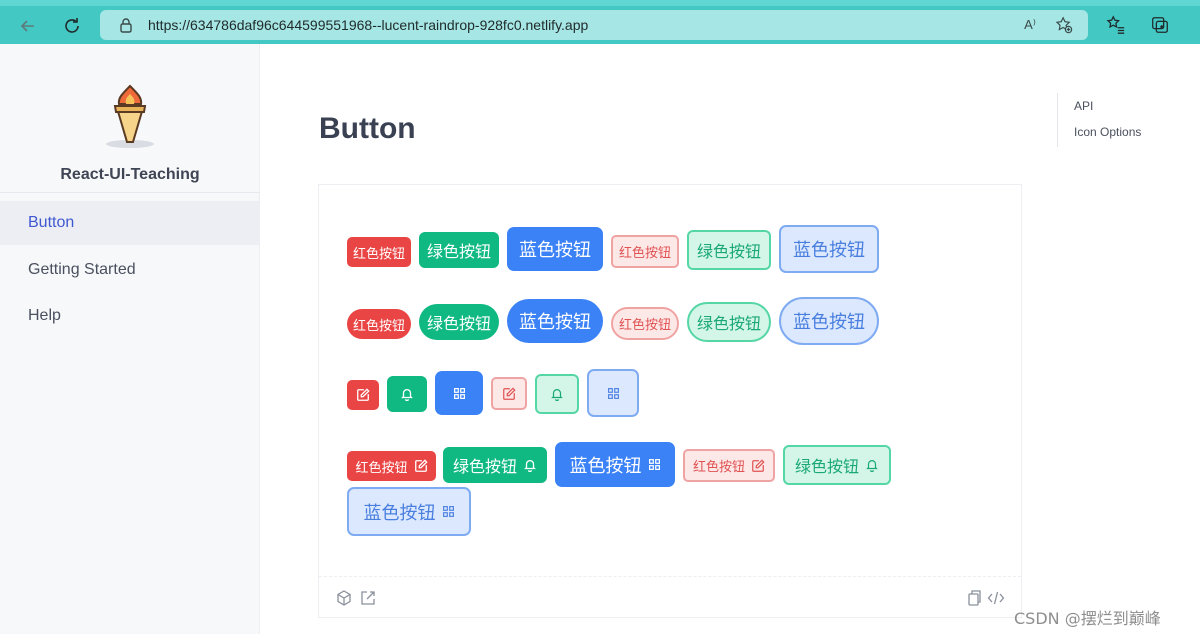 Image resolution: width=1200 pixels, height=634 pixels. I want to click on blue-plain-button: 蓝色按钮, so click(829, 249).